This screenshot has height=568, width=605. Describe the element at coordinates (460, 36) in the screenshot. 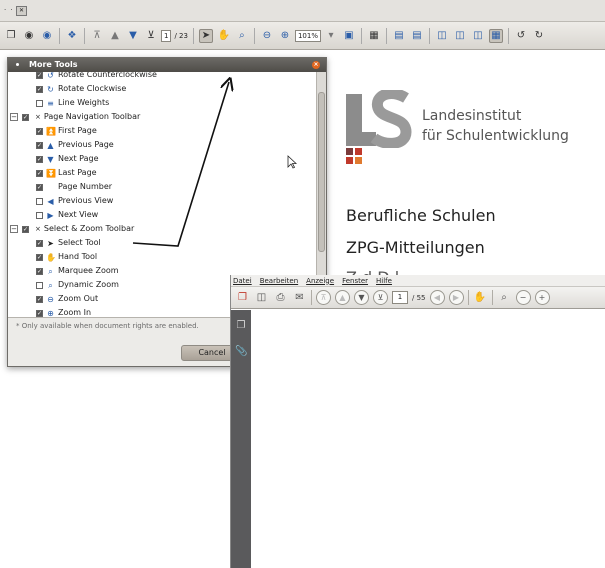

I see `two-page-continuous-icon: ◫` at that location.